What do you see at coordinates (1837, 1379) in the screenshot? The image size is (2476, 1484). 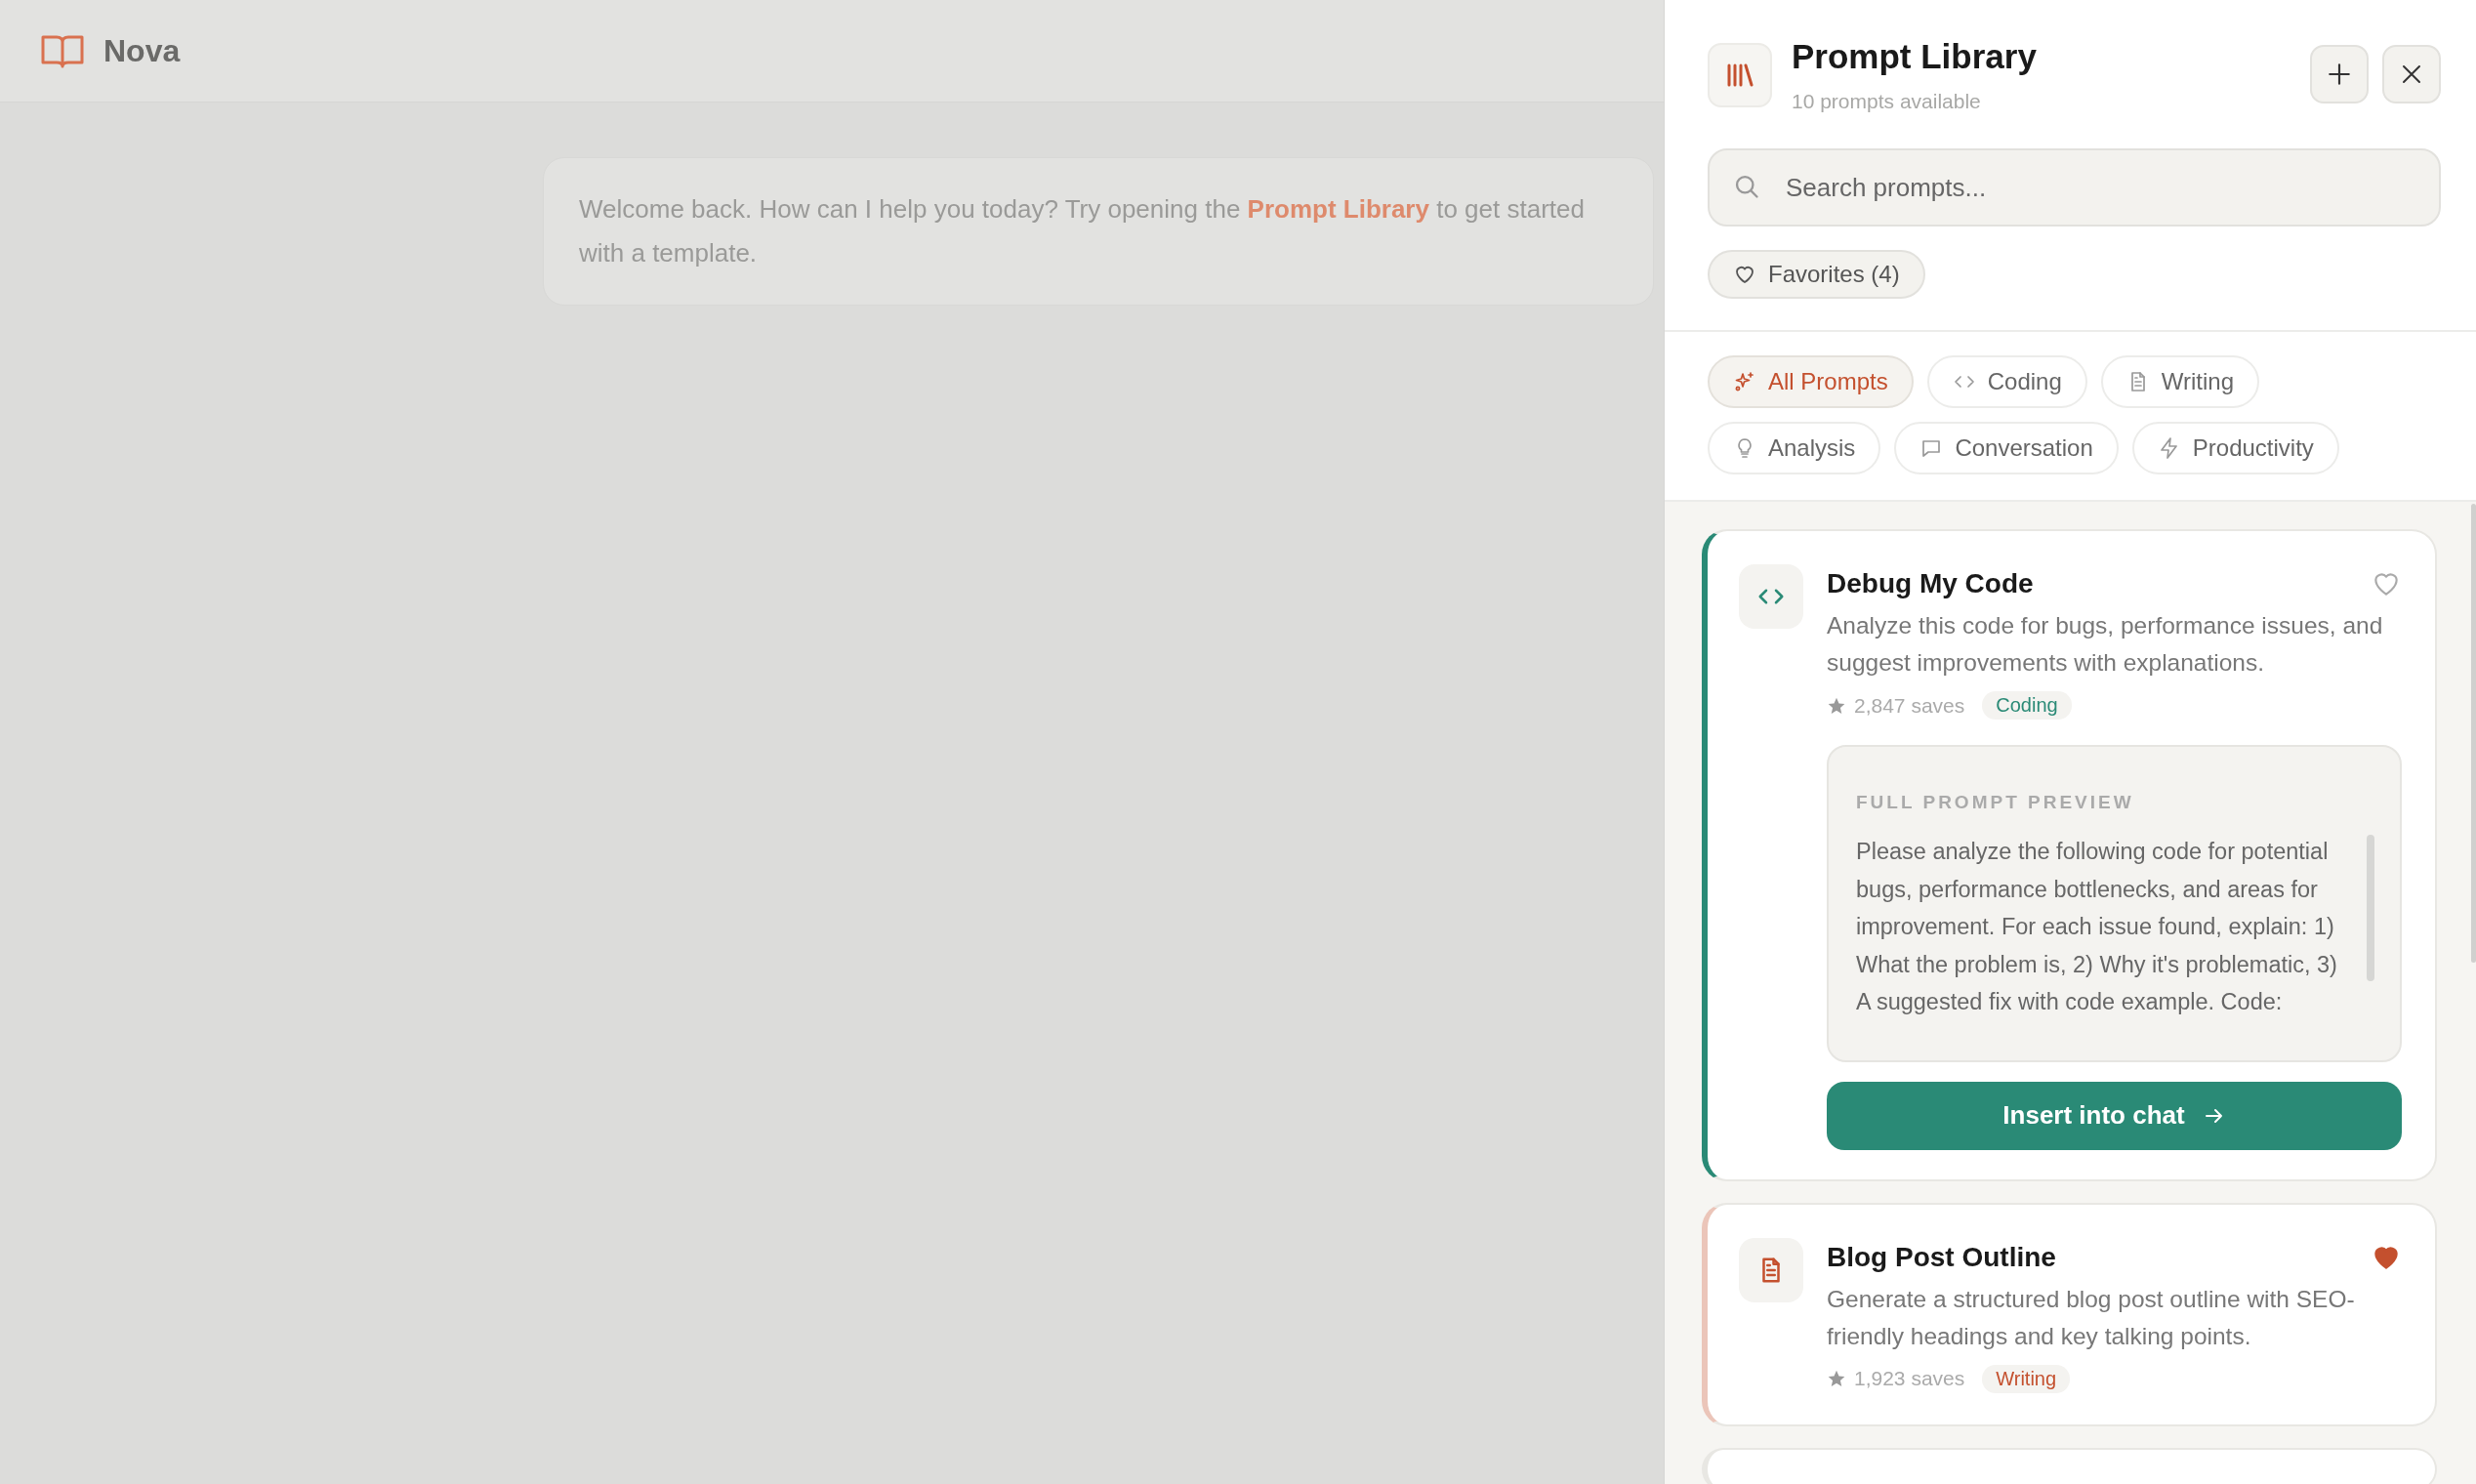 I see `star-icon` at bounding box center [1837, 1379].